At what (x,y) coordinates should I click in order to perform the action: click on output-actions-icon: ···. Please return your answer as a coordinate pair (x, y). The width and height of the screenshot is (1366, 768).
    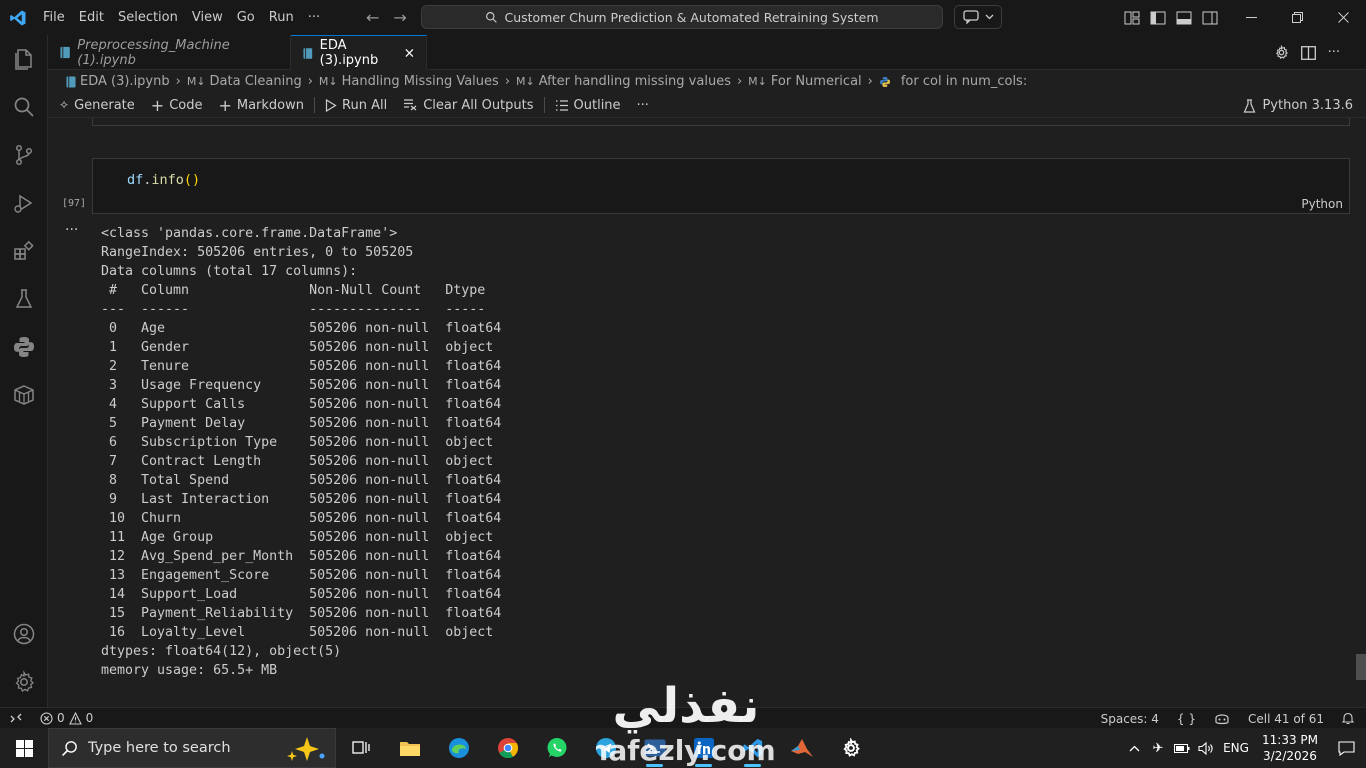
    Looking at the image, I should click on (71, 230).